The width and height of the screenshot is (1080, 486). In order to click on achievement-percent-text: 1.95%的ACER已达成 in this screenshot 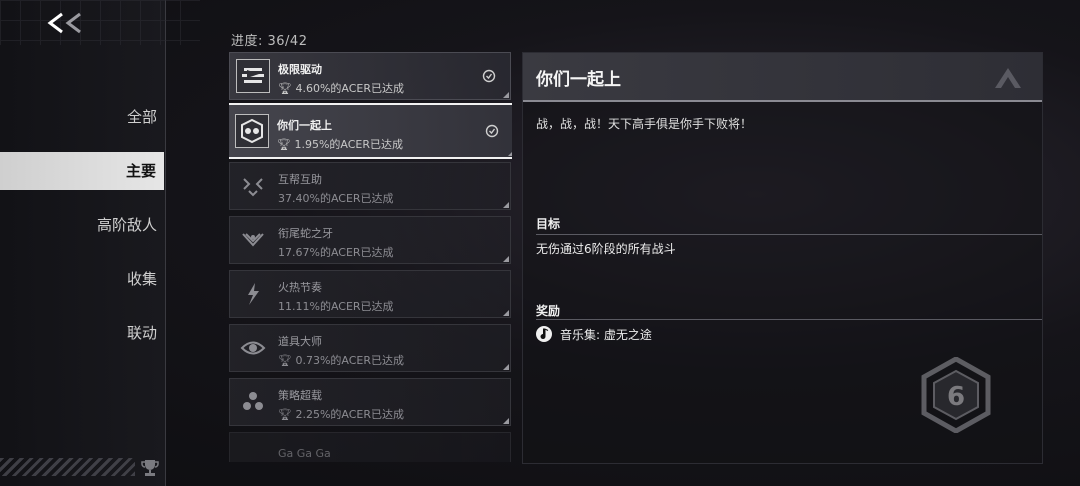, I will do `click(349, 144)`.